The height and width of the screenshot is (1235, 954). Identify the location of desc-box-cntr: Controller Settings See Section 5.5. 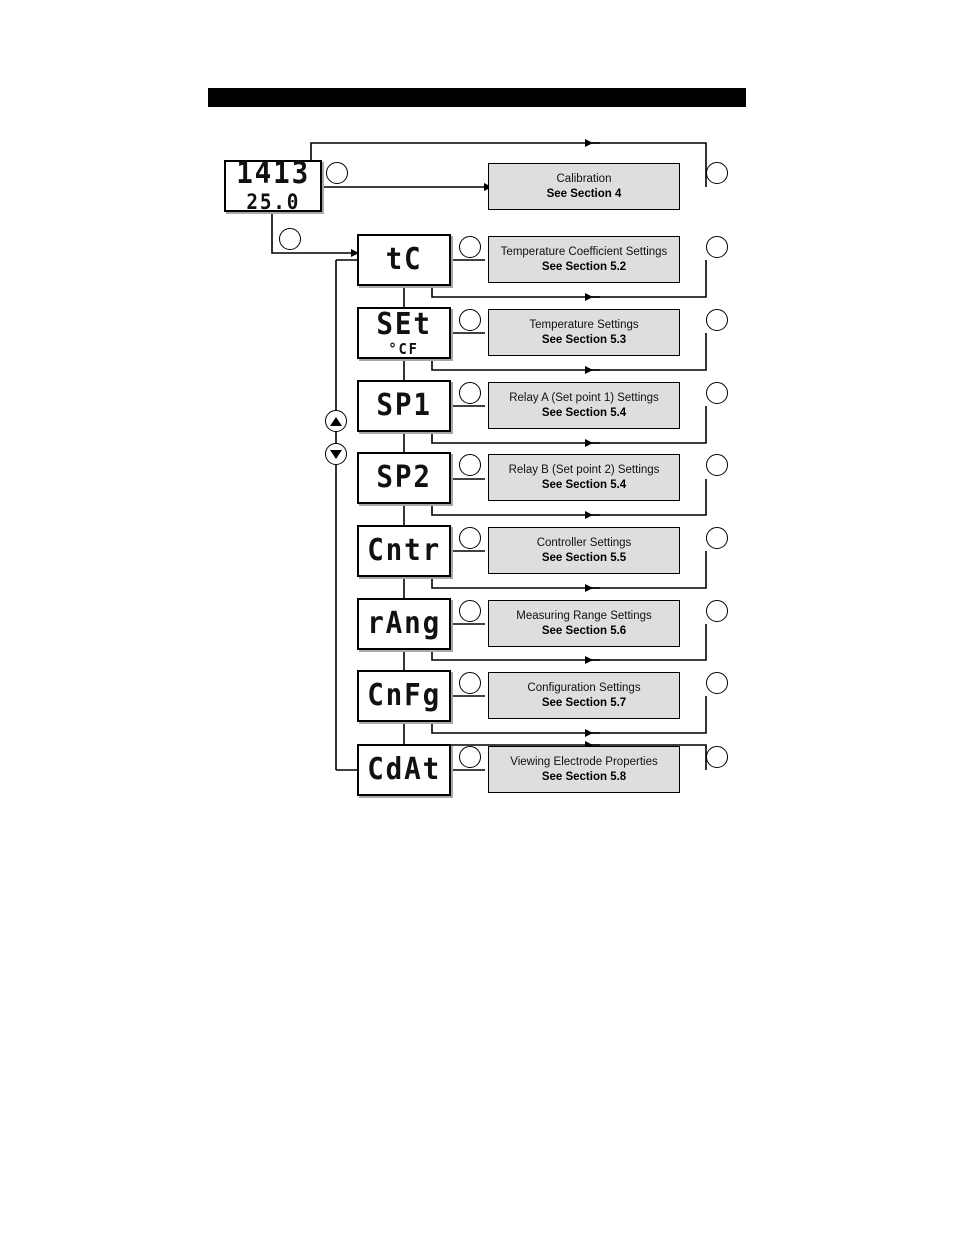
(584, 550).